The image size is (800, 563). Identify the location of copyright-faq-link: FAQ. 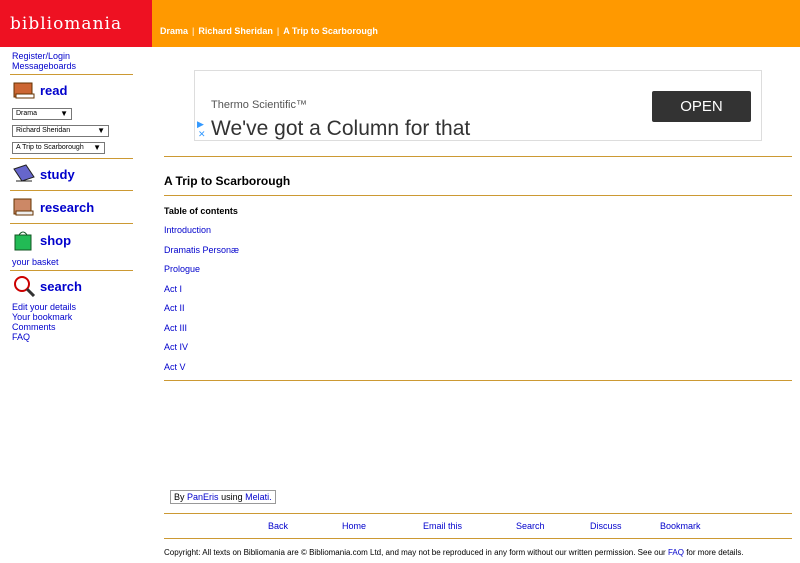
(676, 552).